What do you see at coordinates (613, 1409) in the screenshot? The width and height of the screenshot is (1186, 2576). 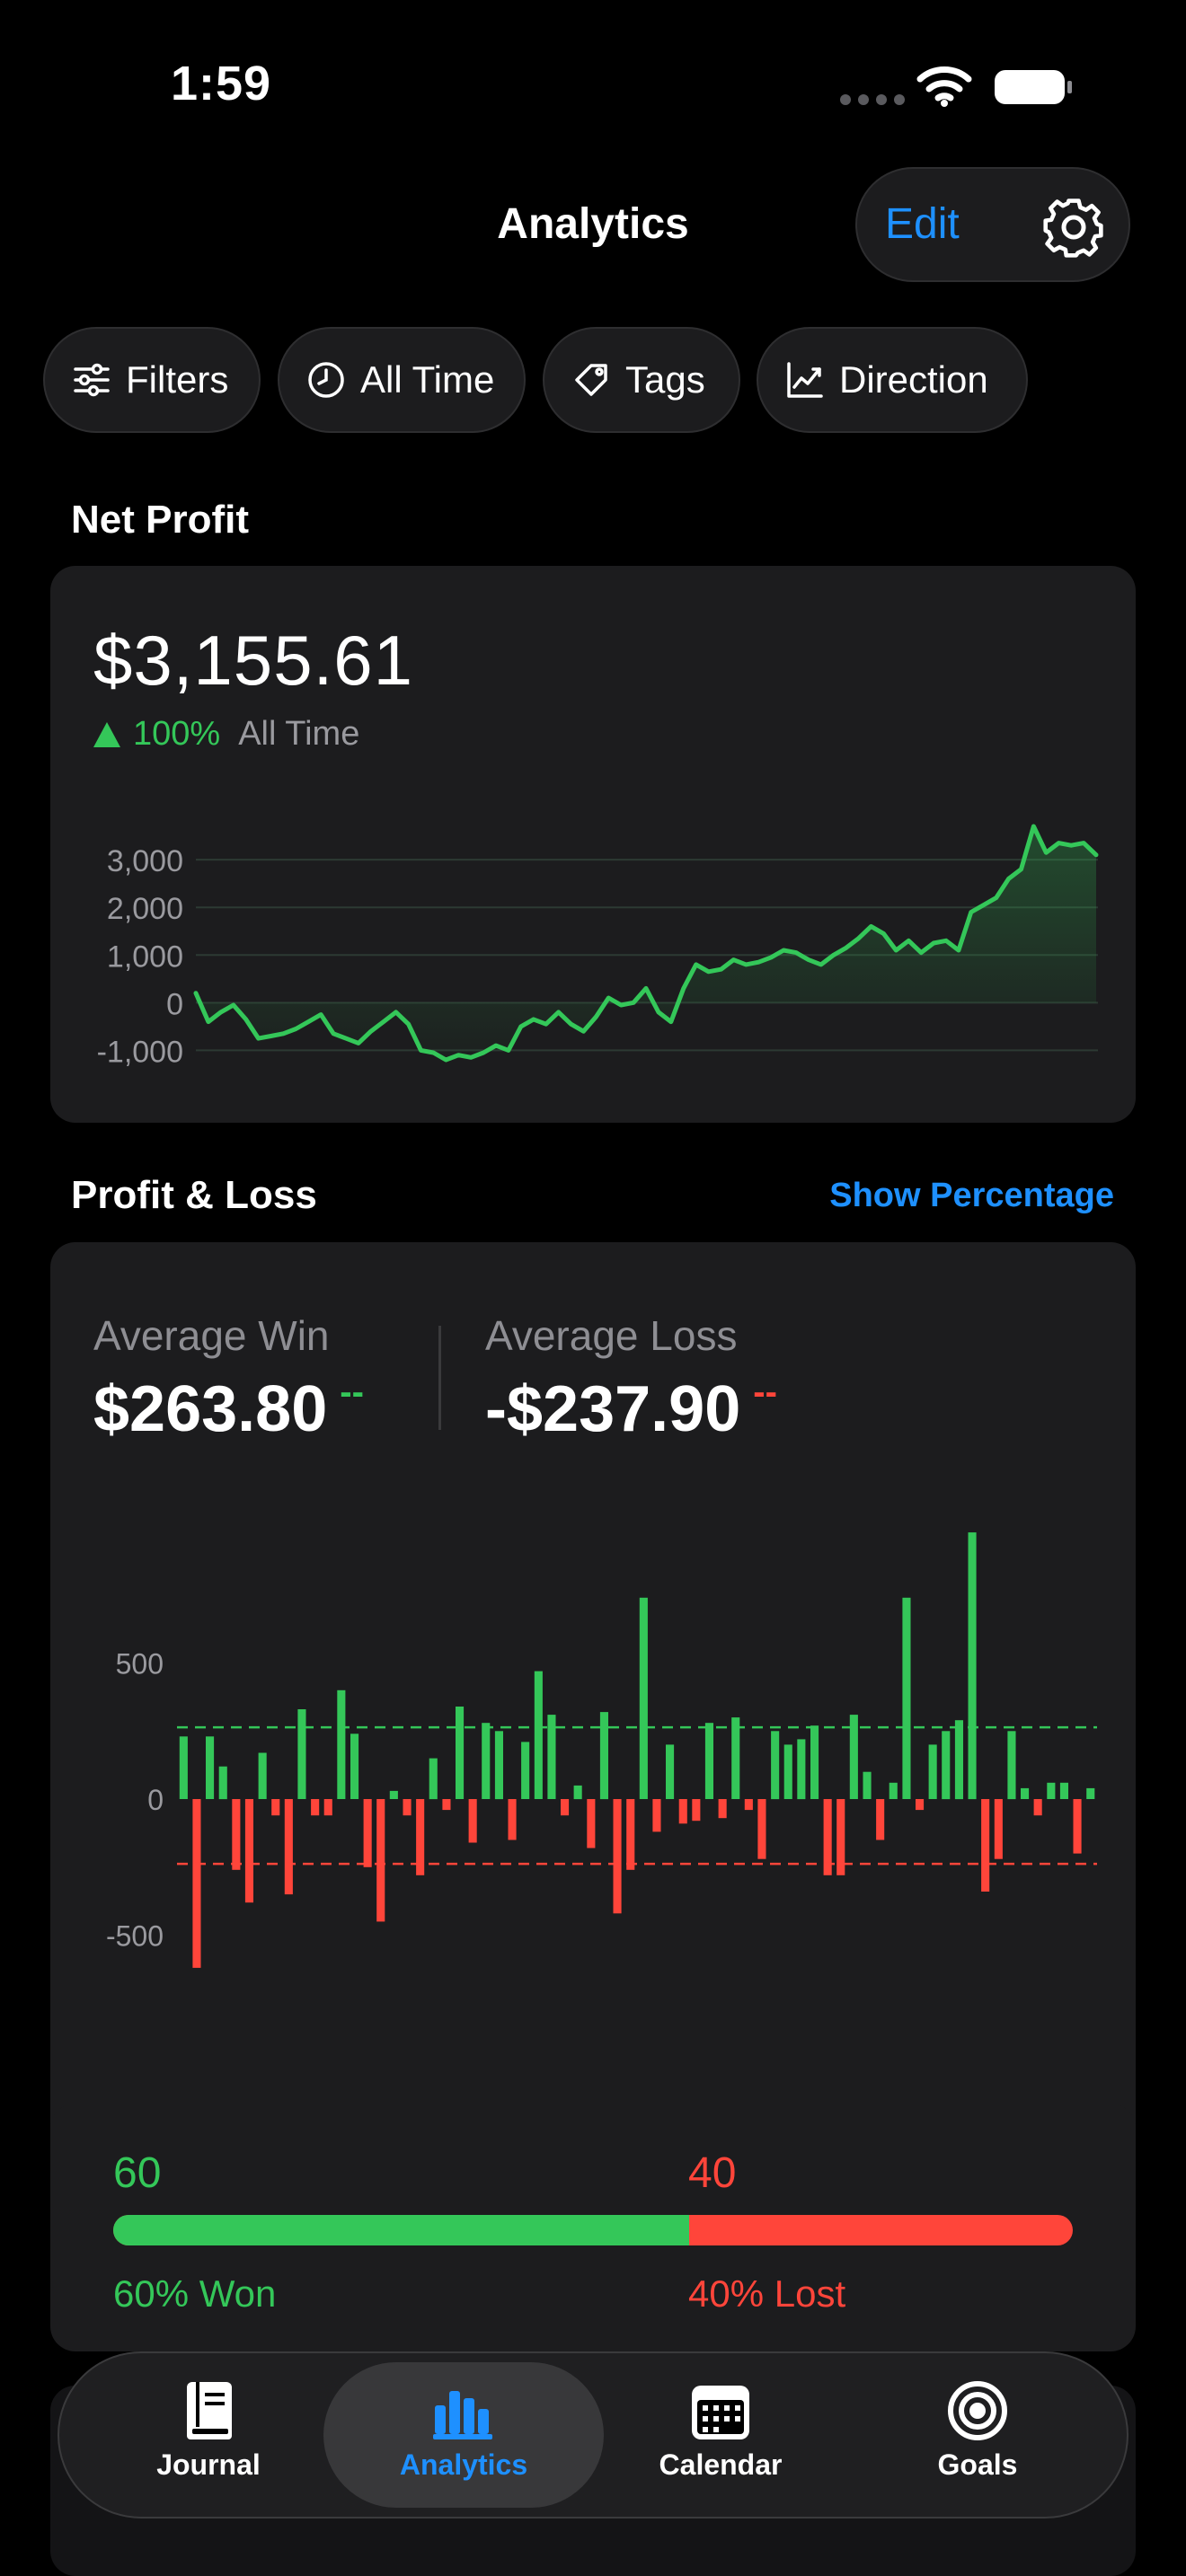 I see `average-loss-value: -$237.90` at bounding box center [613, 1409].